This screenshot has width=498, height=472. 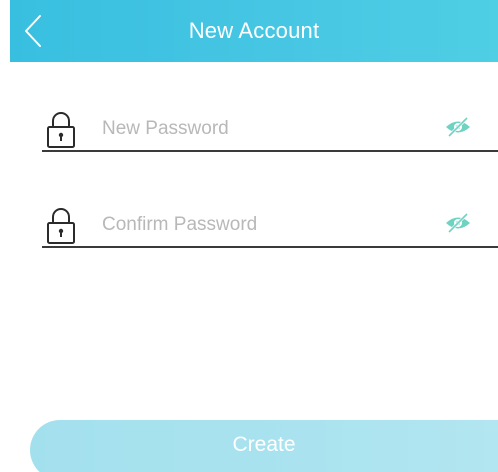 I want to click on confirm-password-field, so click(x=270, y=226).